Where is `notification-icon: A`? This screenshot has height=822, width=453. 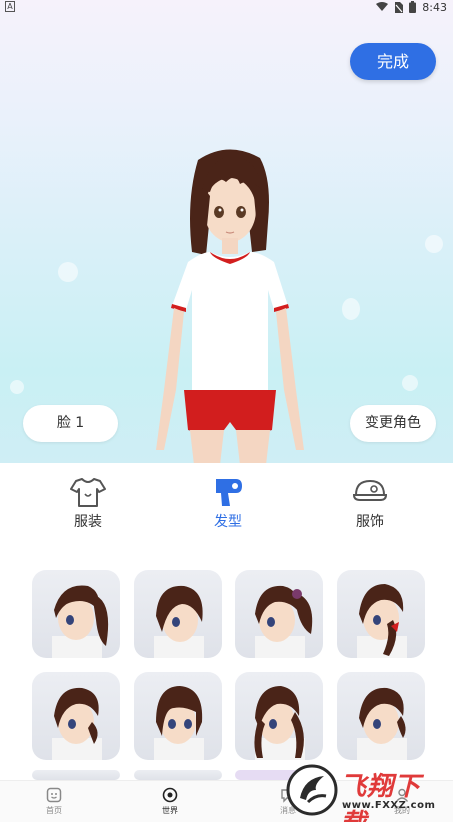
notification-icon: A is located at coordinates (10, 6).